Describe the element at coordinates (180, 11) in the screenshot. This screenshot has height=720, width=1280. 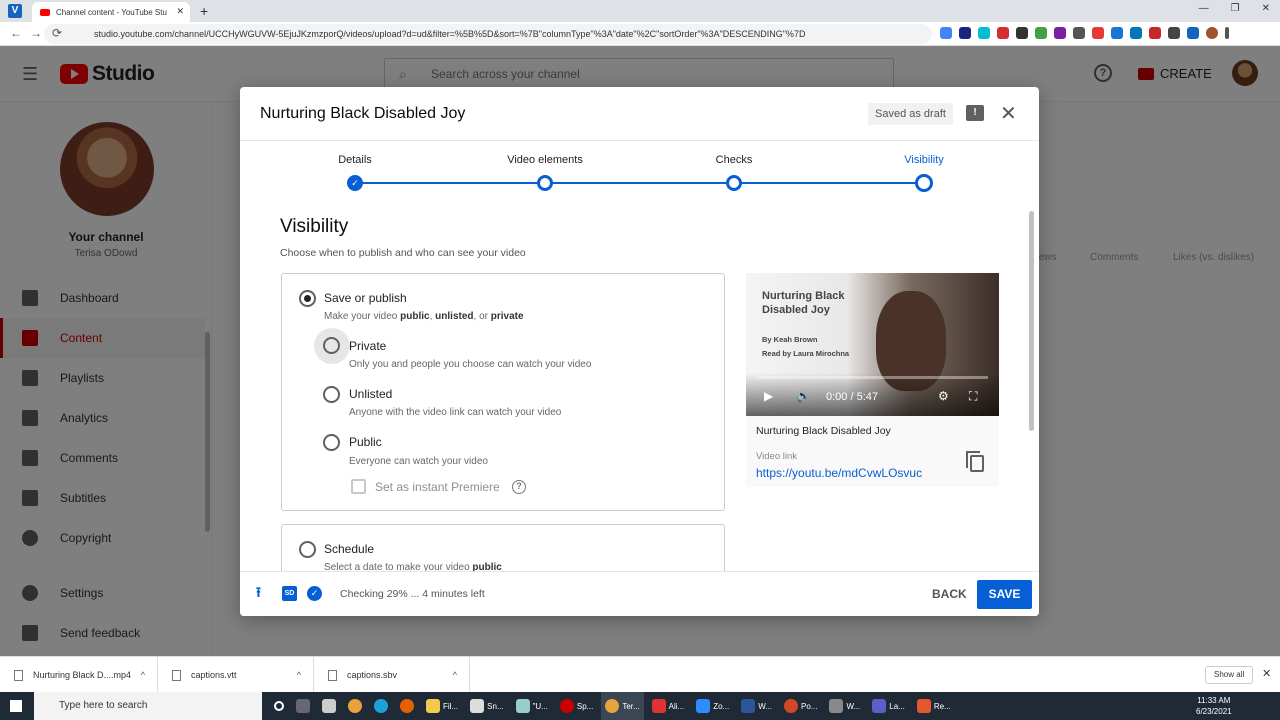
I see `close-tab-icon: ✕` at that location.